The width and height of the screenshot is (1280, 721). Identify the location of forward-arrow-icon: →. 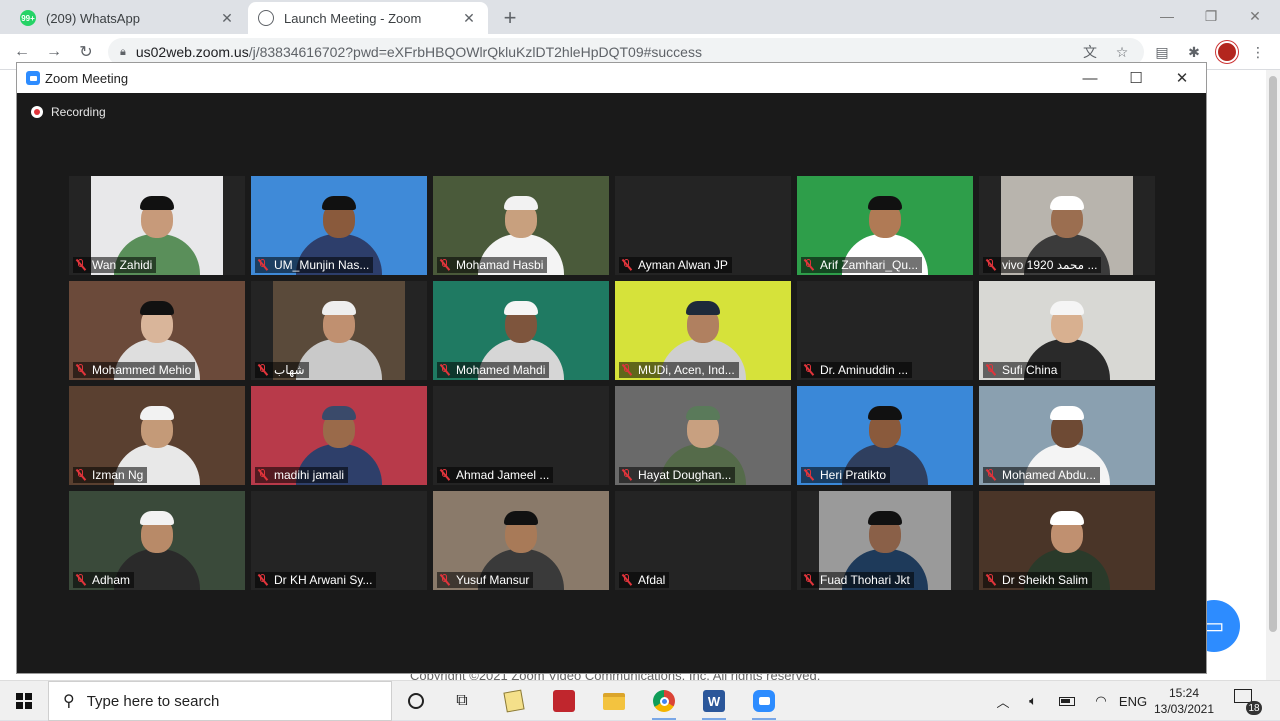
(54, 52).